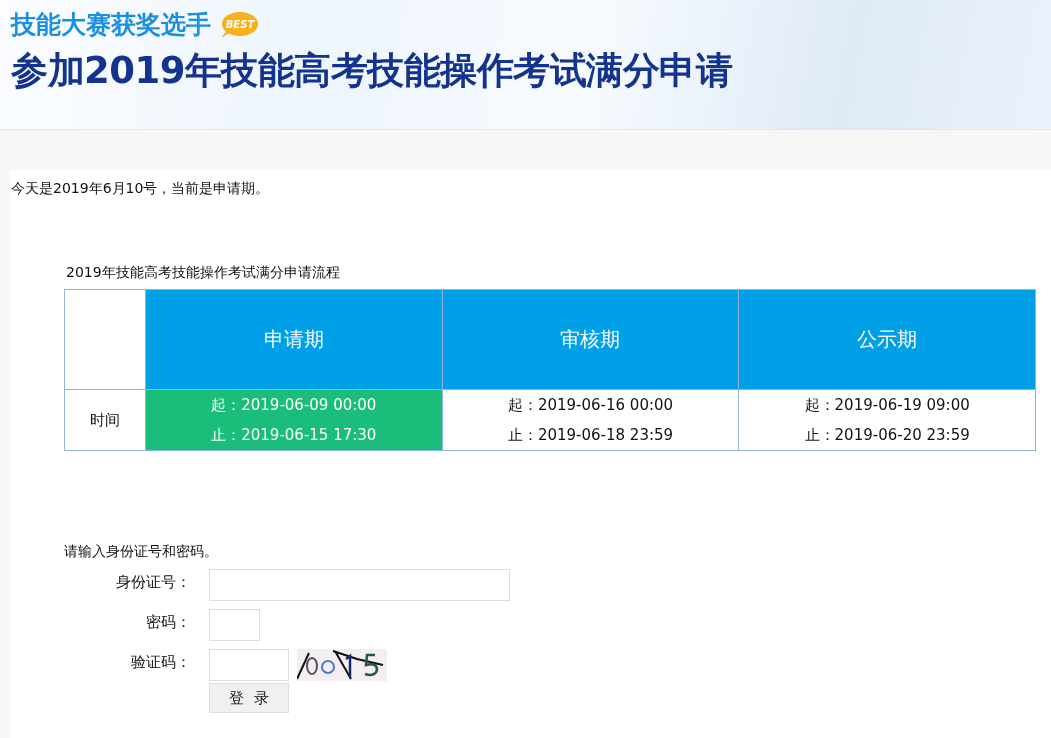  Describe the element at coordinates (141, 188) in the screenshot. I see `status-notice: 今天是2019年6月10号，当前是申请期。` at that location.